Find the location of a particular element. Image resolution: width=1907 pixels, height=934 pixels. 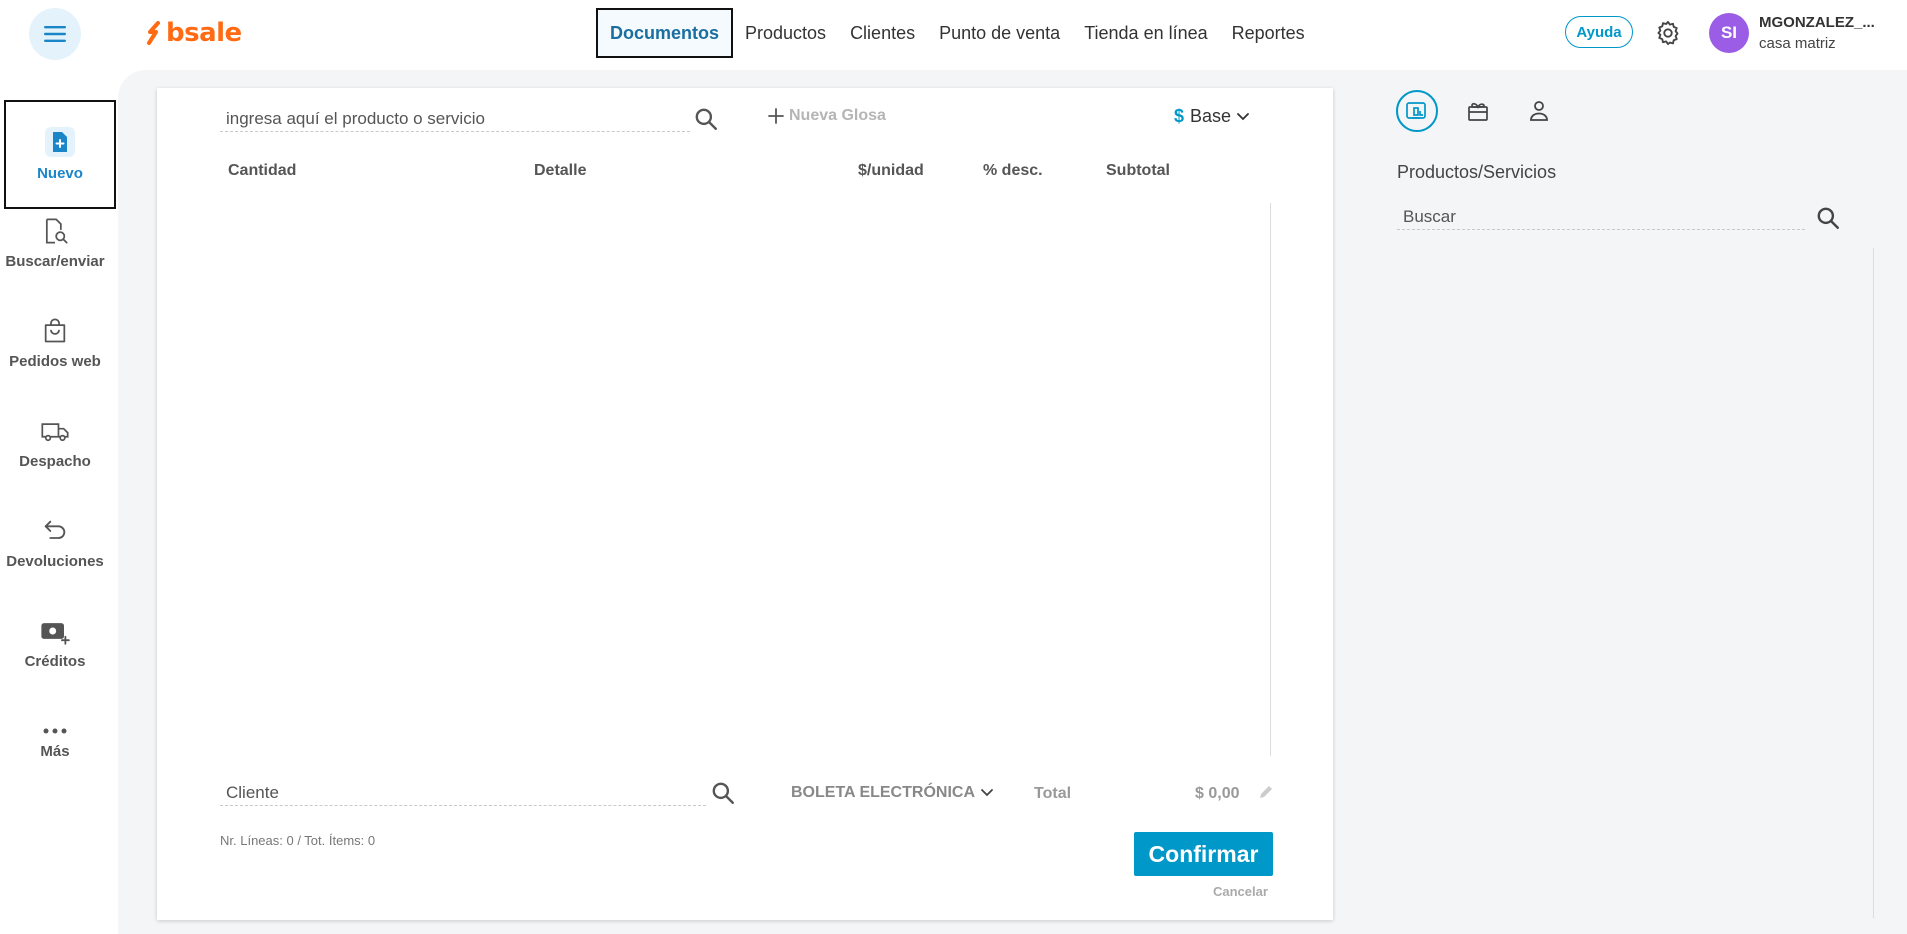

nav-documentos: Documentos is located at coordinates (665, 33).